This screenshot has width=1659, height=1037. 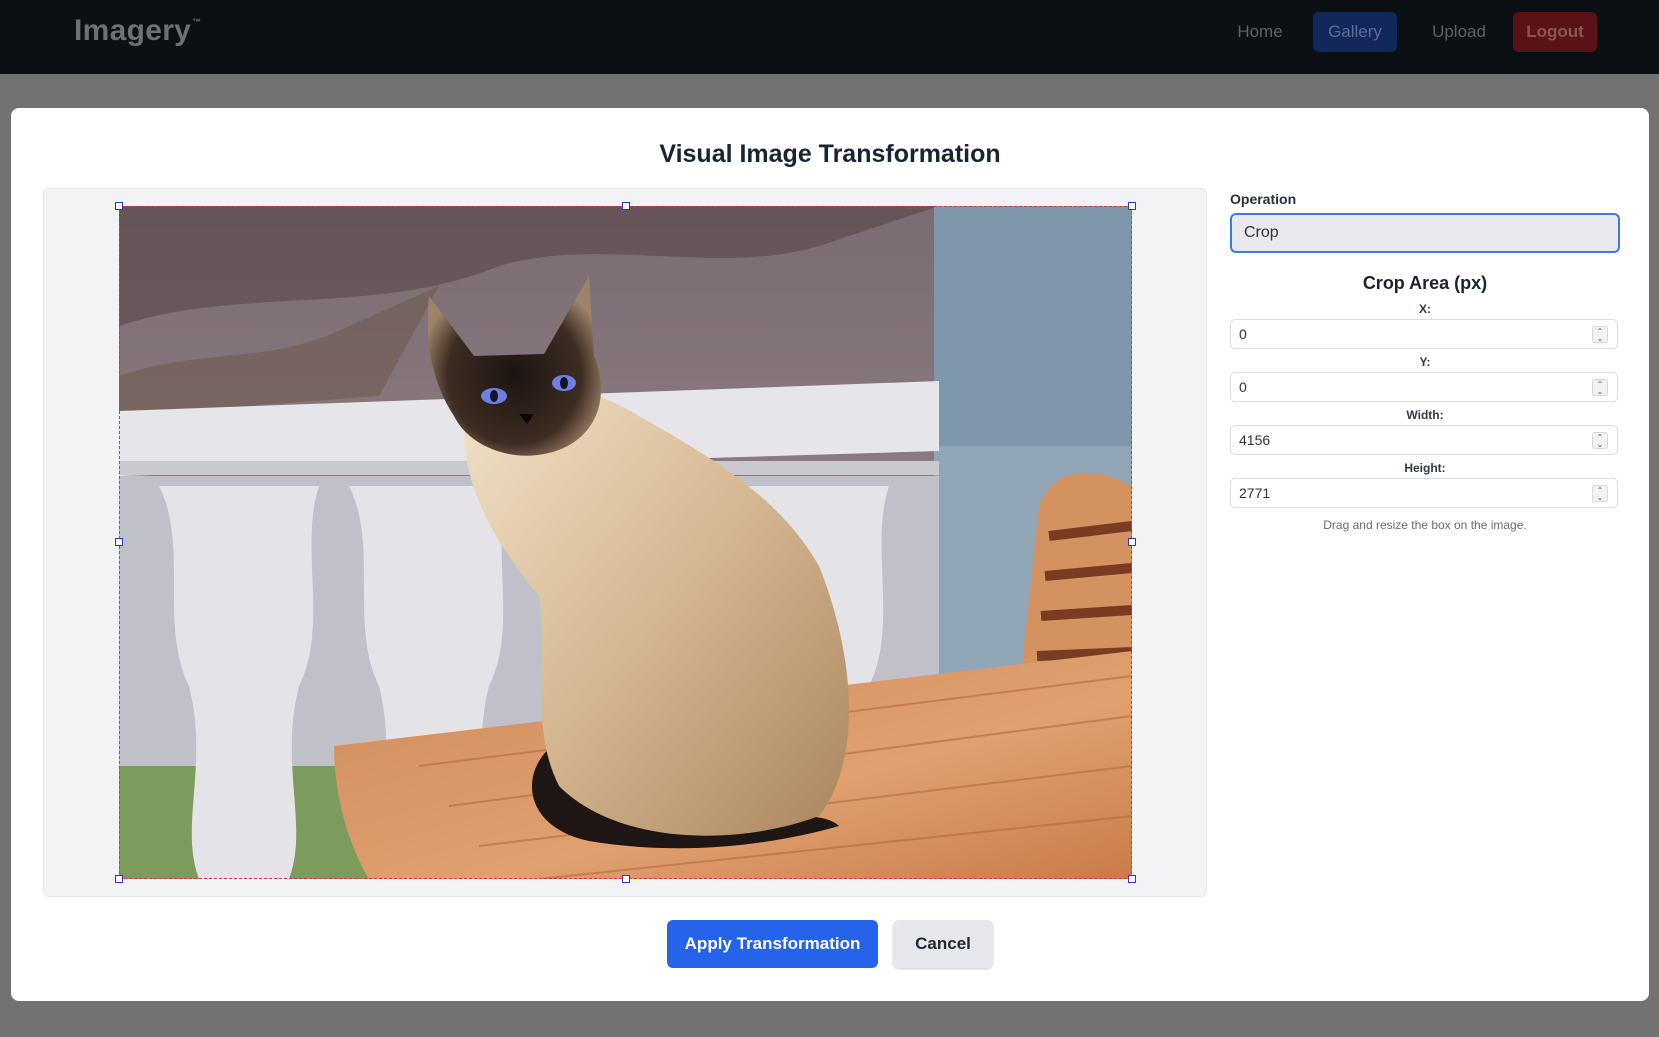 What do you see at coordinates (1424, 440) in the screenshot?
I see `crop-width-input: 4156 ⌃ ⌄` at bounding box center [1424, 440].